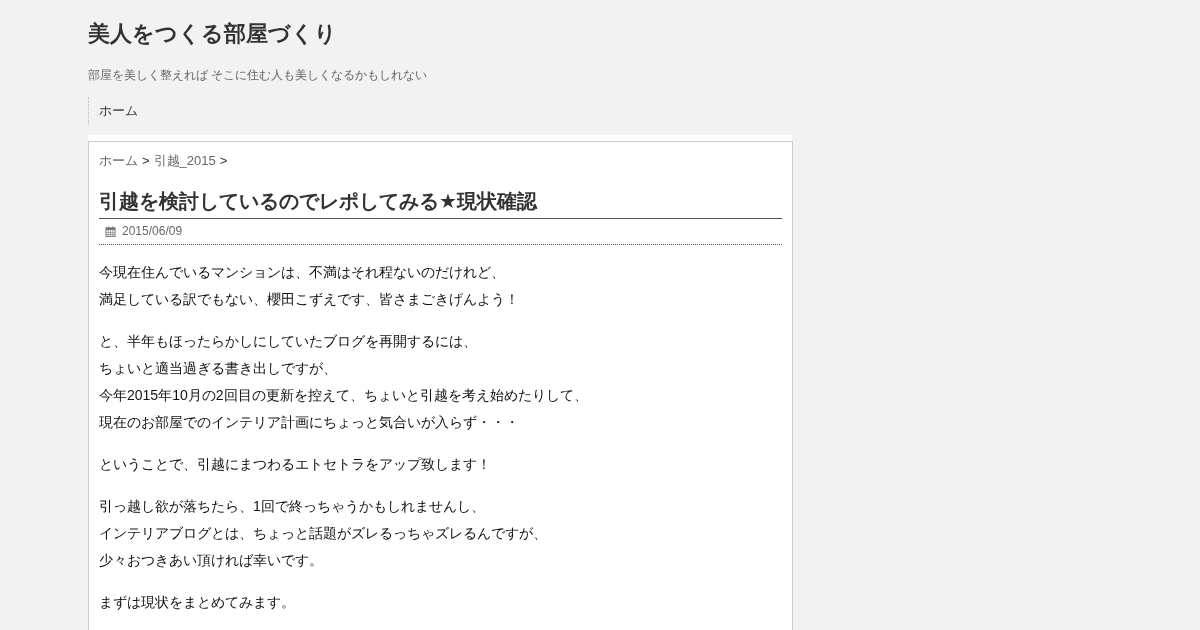 This screenshot has width=1200, height=630. I want to click on breadcrumb-link: ホーム, so click(118, 161).